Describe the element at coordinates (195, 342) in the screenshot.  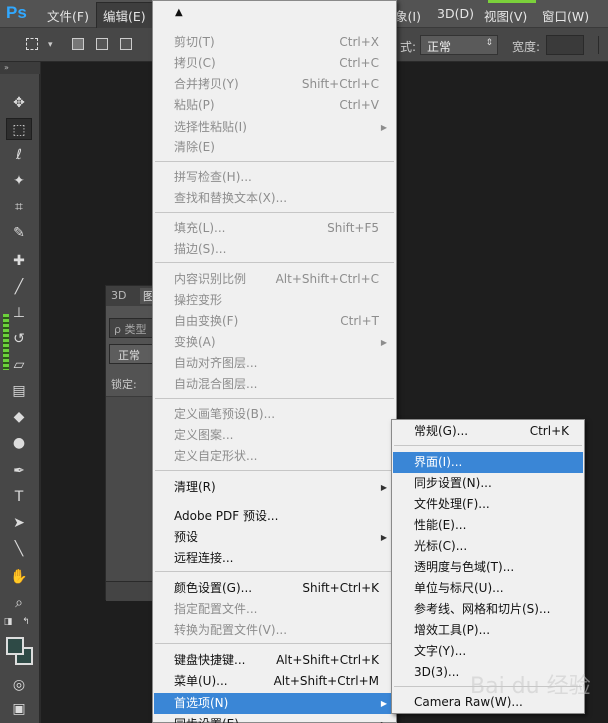
I see `menu-item-label: 变换(A)` at that location.